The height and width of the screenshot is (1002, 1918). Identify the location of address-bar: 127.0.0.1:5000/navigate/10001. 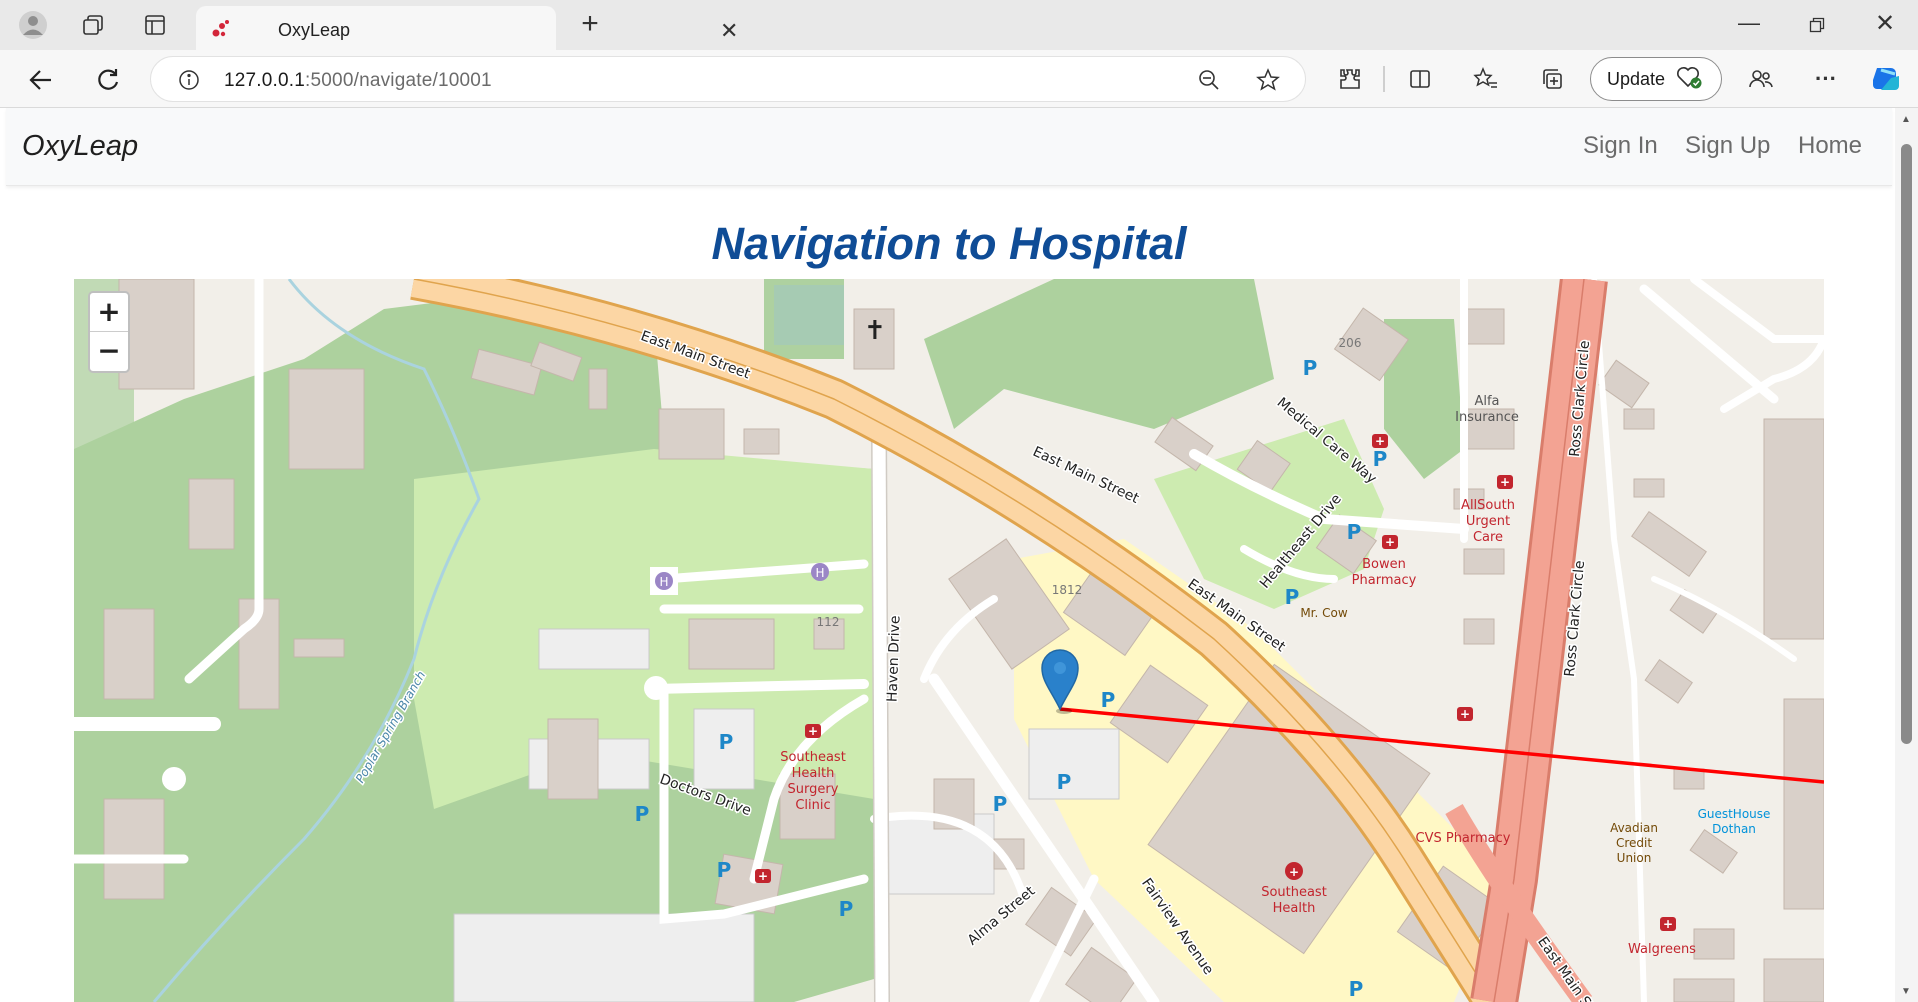
(728, 79).